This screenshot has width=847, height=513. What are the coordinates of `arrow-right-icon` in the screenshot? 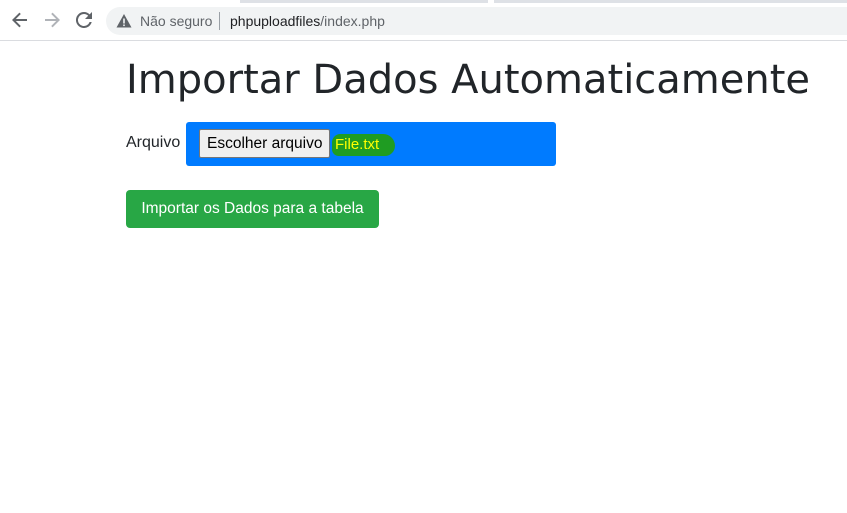 It's located at (52, 20).